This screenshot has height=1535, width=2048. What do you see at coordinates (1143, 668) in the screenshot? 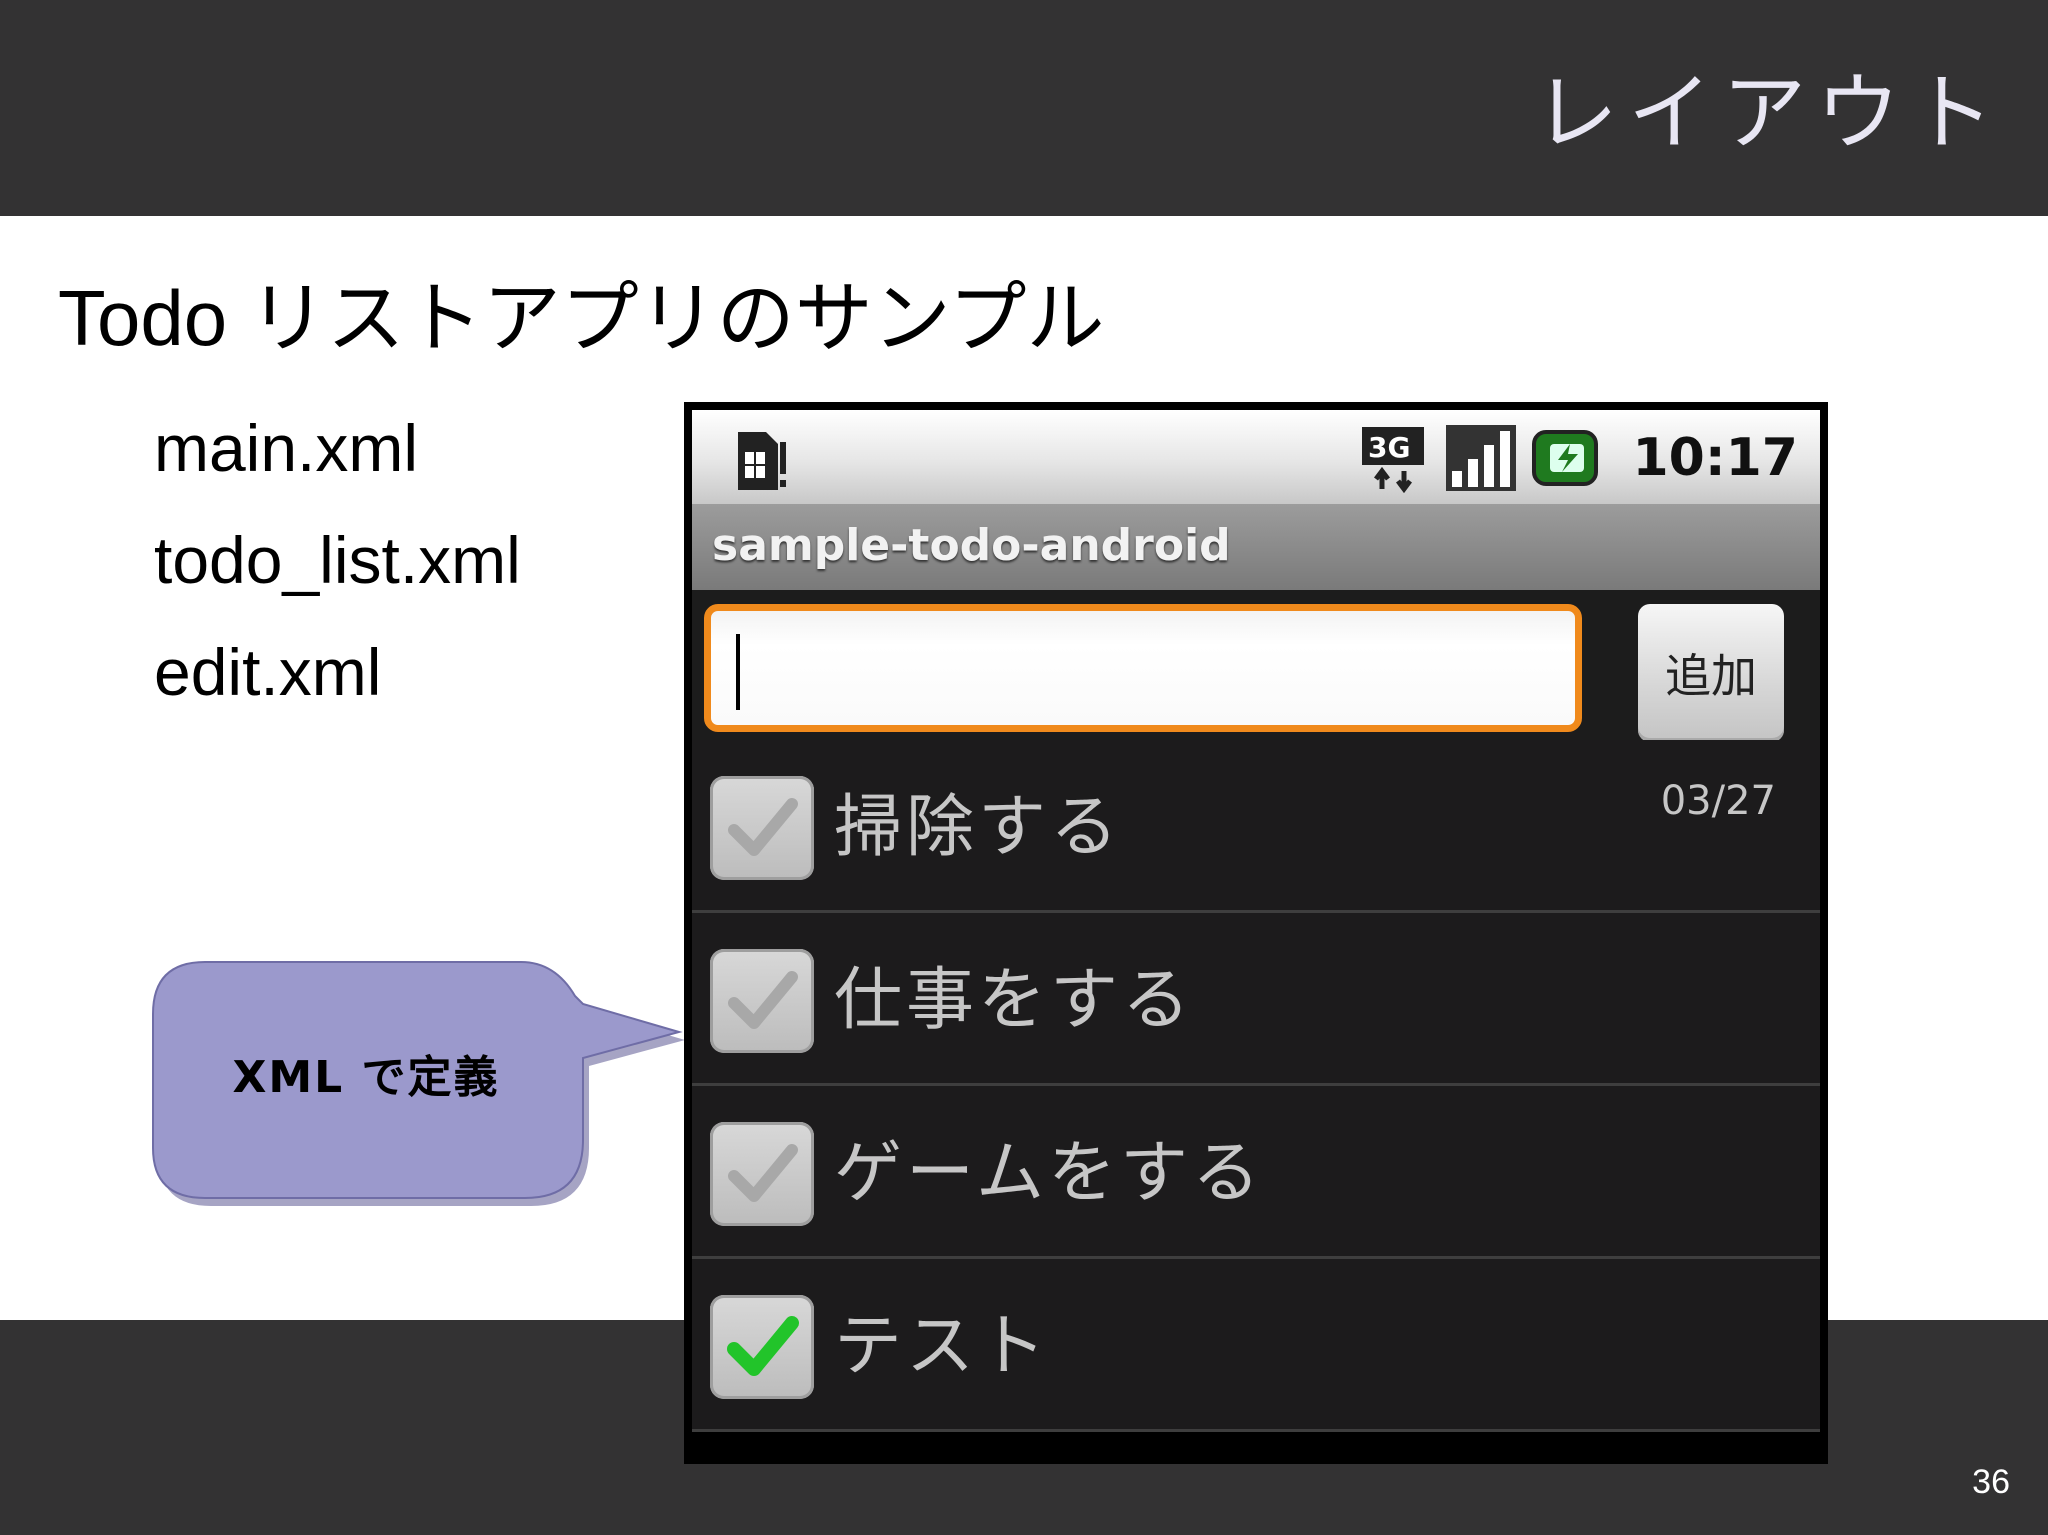
I see `todo-input` at bounding box center [1143, 668].